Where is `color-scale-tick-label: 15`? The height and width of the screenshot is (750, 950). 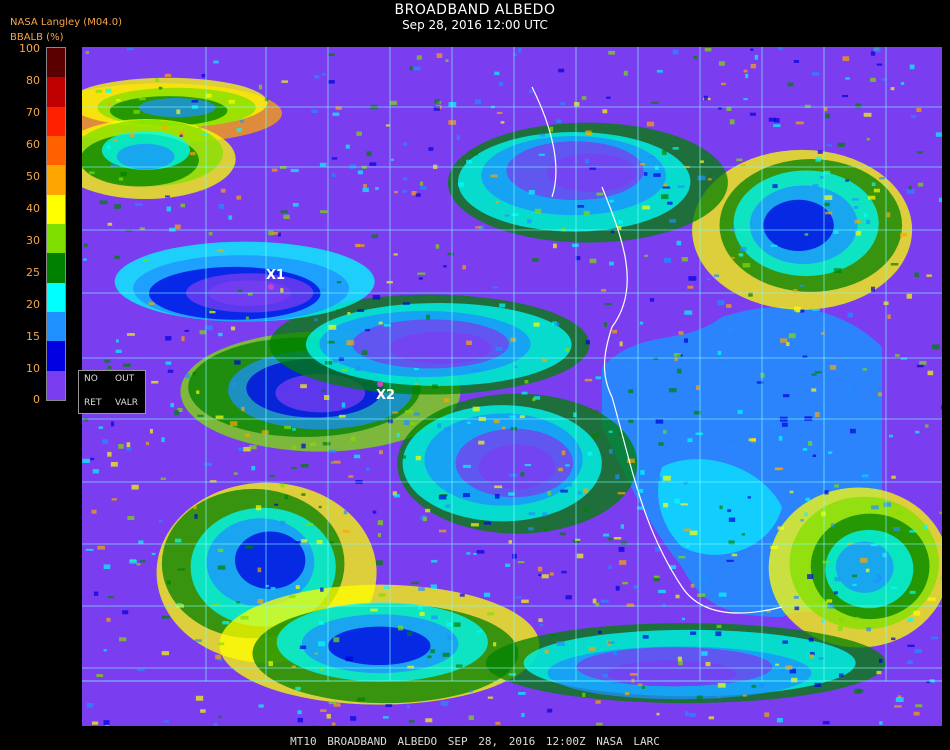
color-scale-tick-label: 15 is located at coordinates (33, 336).